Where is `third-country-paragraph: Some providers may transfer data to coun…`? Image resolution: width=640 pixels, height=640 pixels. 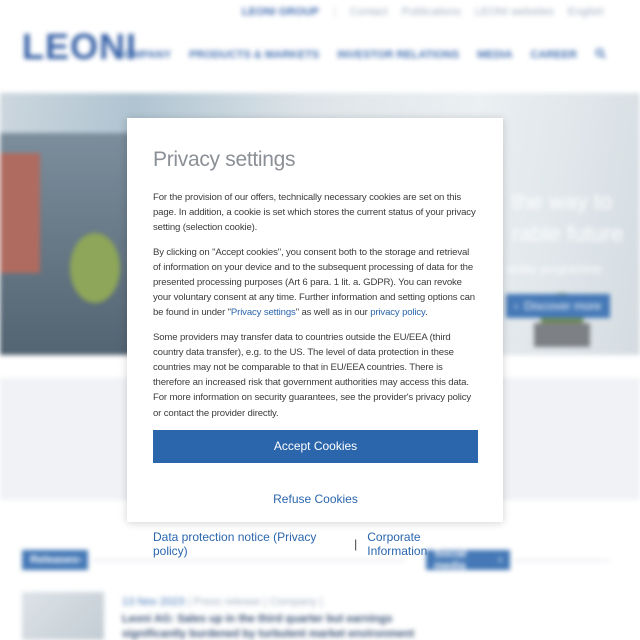 third-country-paragraph: Some providers may transfer data to coun… is located at coordinates (312, 375).